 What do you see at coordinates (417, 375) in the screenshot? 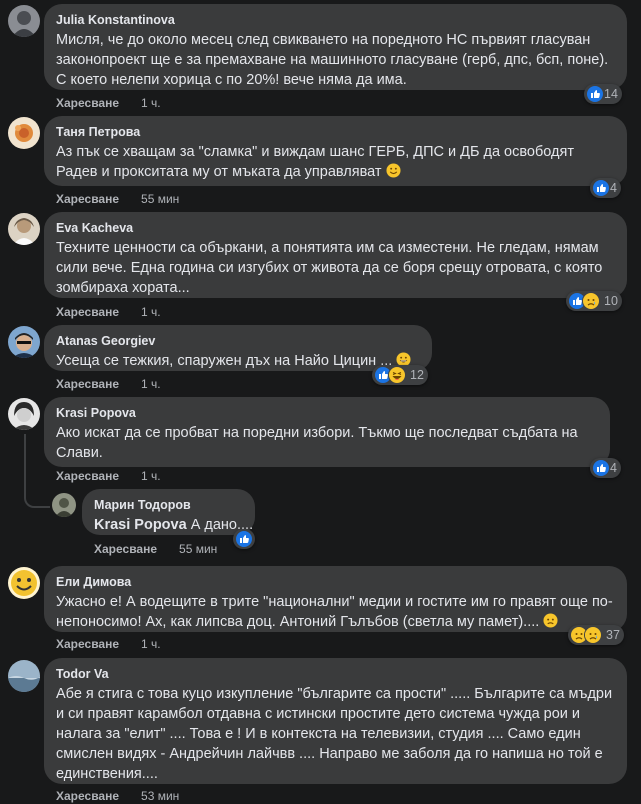
I see `reaction-count: 12` at bounding box center [417, 375].